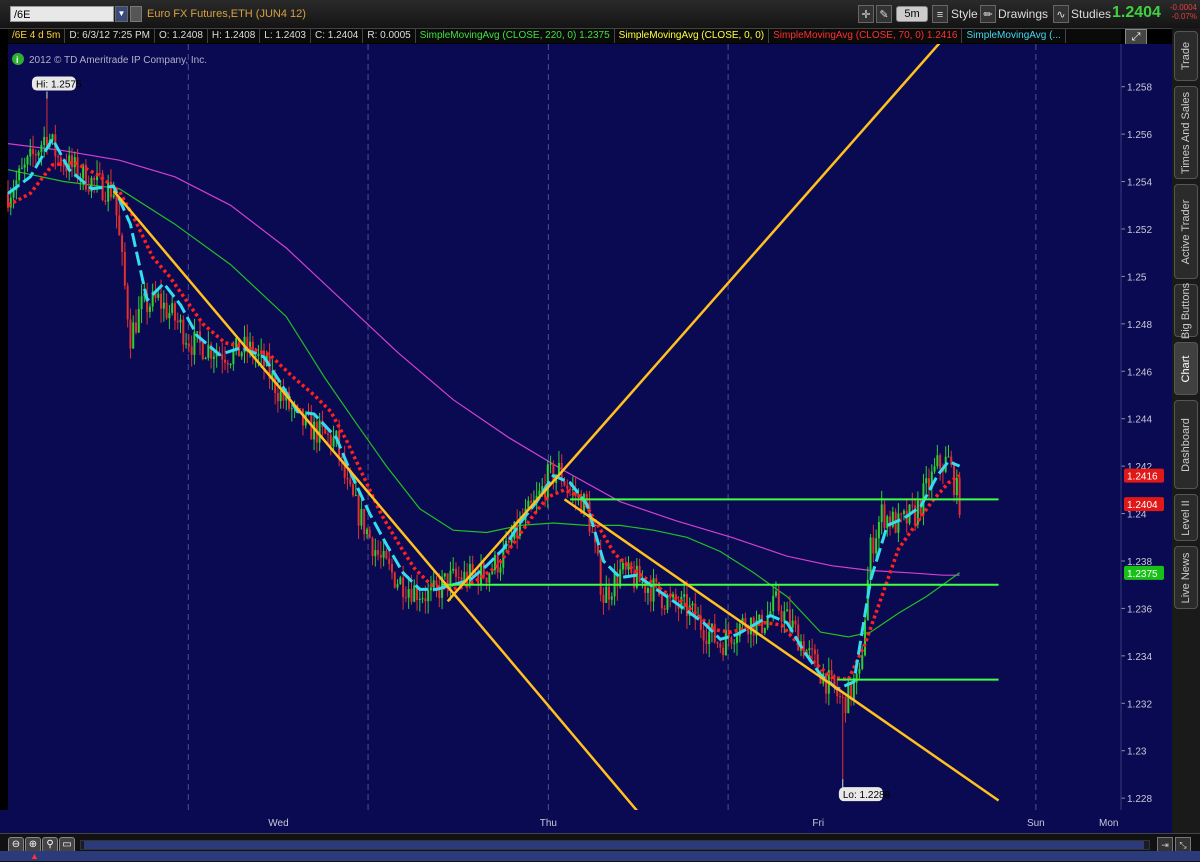  What do you see at coordinates (1186, 577) in the screenshot?
I see `sidebar-tab-live-news: Live News` at bounding box center [1186, 577].